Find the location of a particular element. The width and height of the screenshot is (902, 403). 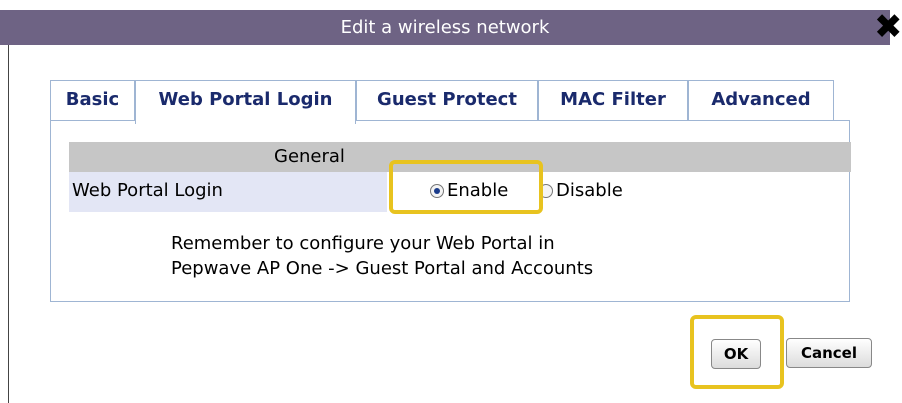

section-header-label: General is located at coordinates (309, 156).